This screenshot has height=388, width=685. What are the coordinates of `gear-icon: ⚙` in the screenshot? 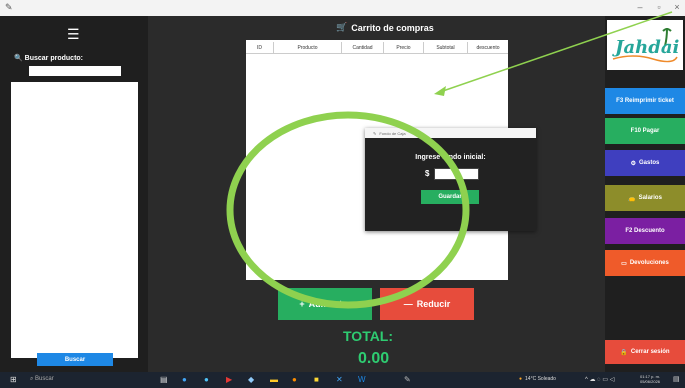 It's located at (633, 163).